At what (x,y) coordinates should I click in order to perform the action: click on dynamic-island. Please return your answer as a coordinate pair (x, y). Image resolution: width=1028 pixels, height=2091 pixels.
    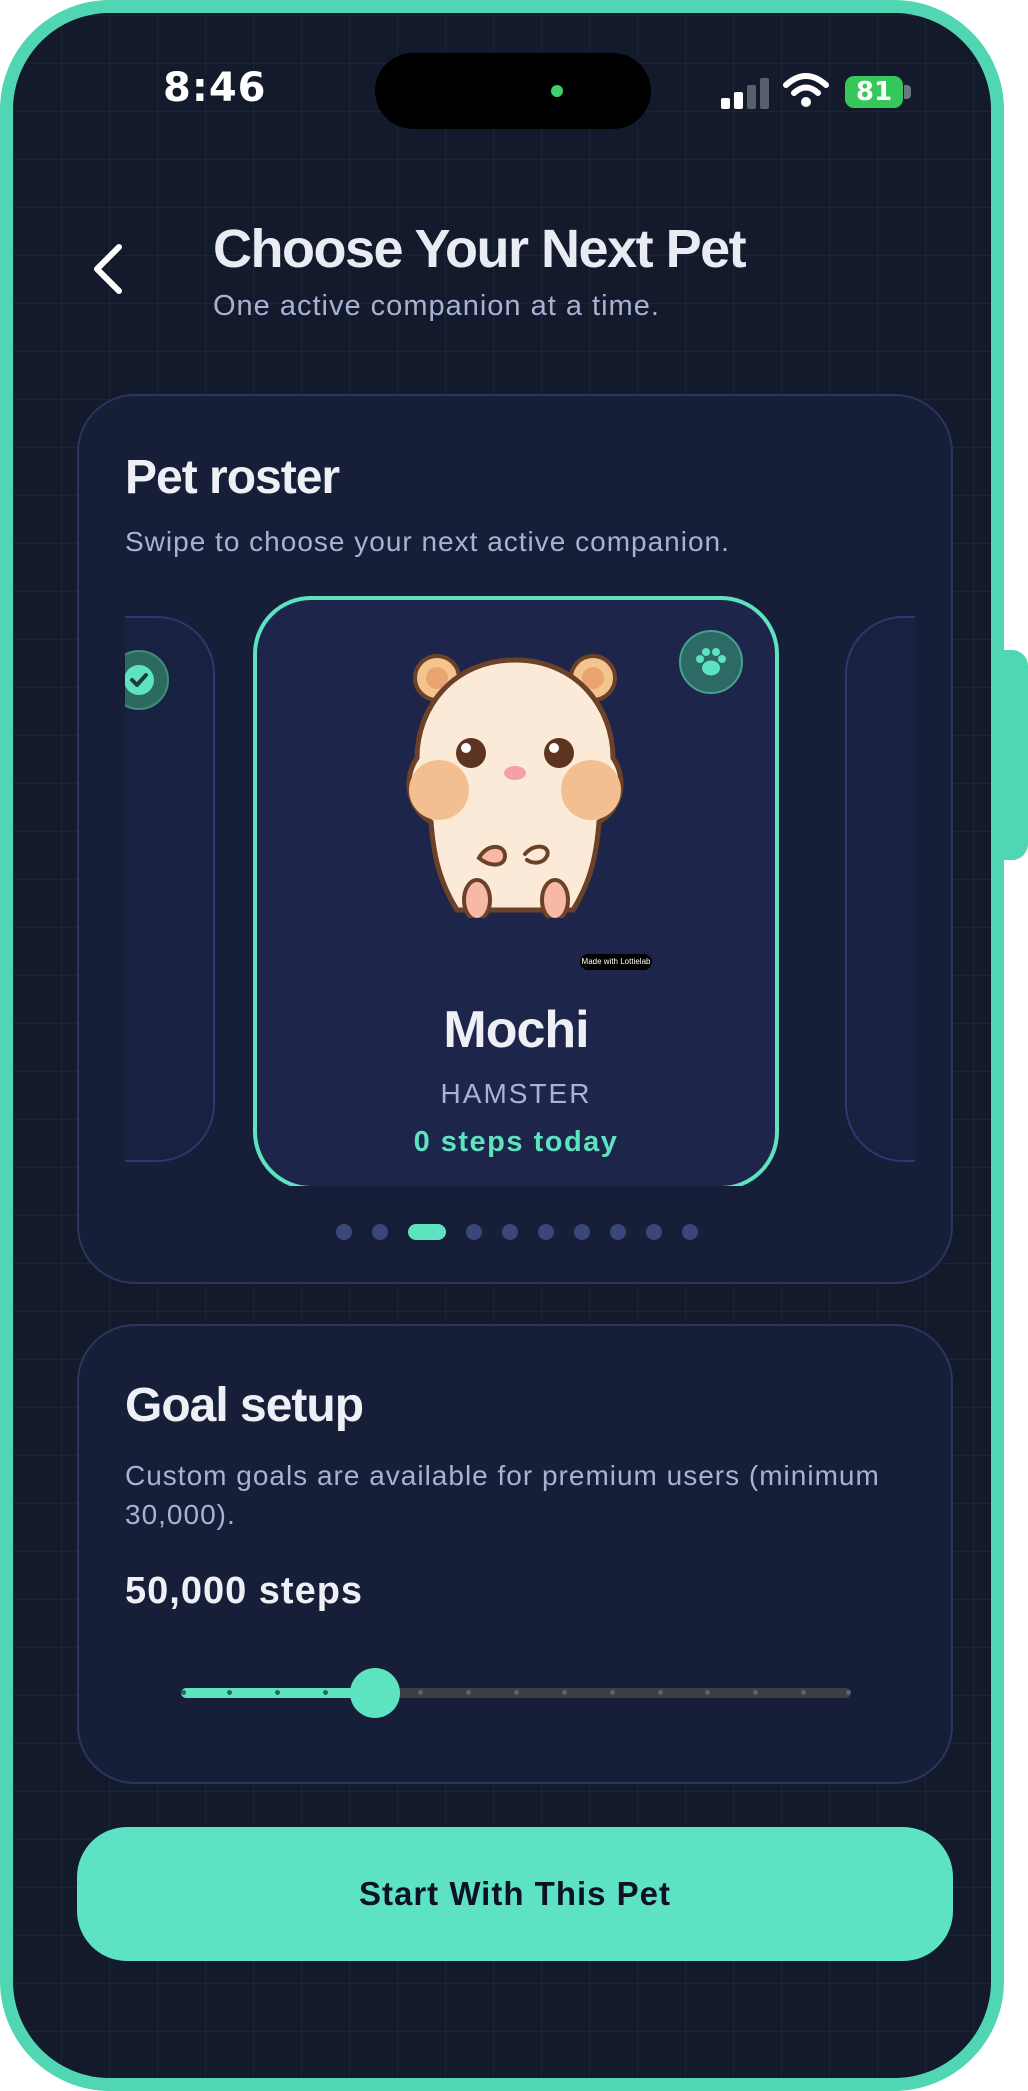
    Looking at the image, I should click on (513, 91).